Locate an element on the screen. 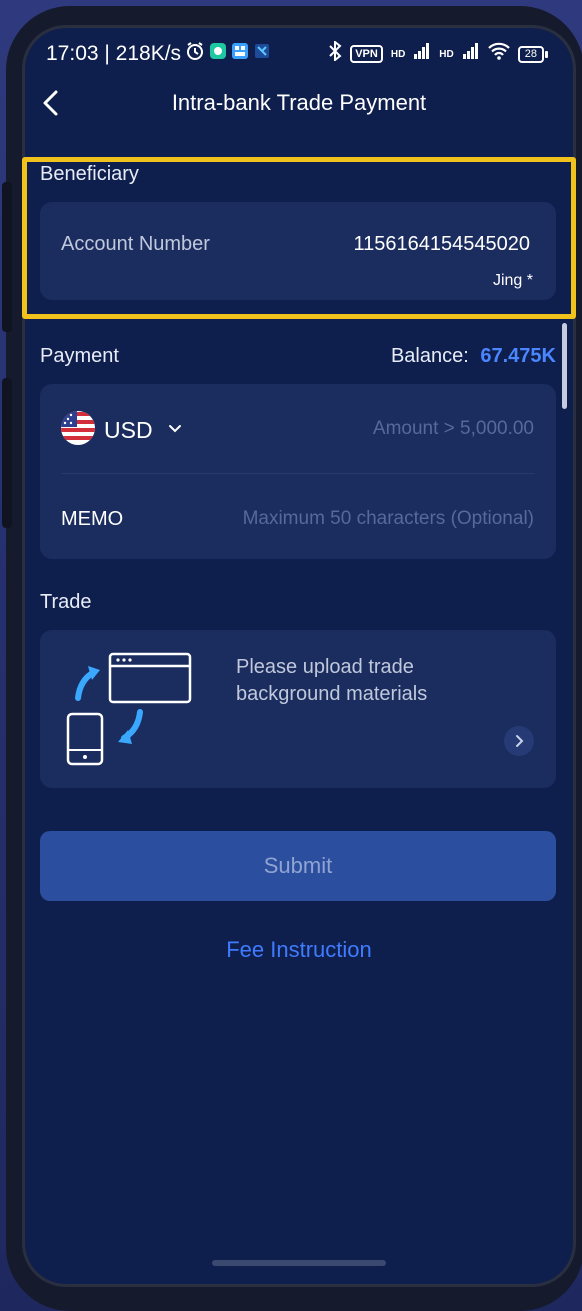 The image size is (582, 1311). chevron-down-icon is located at coordinates (175, 431).